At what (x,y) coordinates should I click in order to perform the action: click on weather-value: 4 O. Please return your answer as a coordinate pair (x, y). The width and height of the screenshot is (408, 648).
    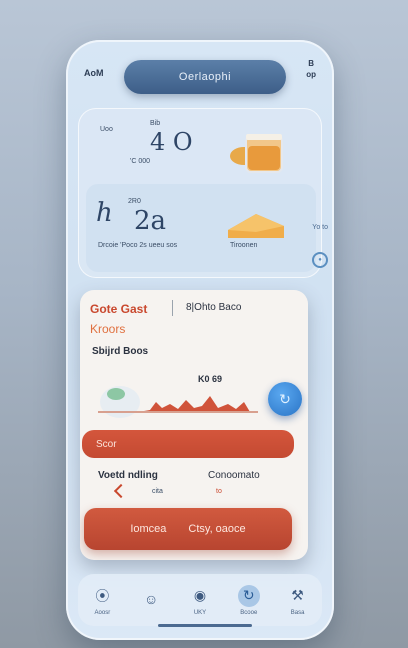
    Looking at the image, I should click on (171, 142).